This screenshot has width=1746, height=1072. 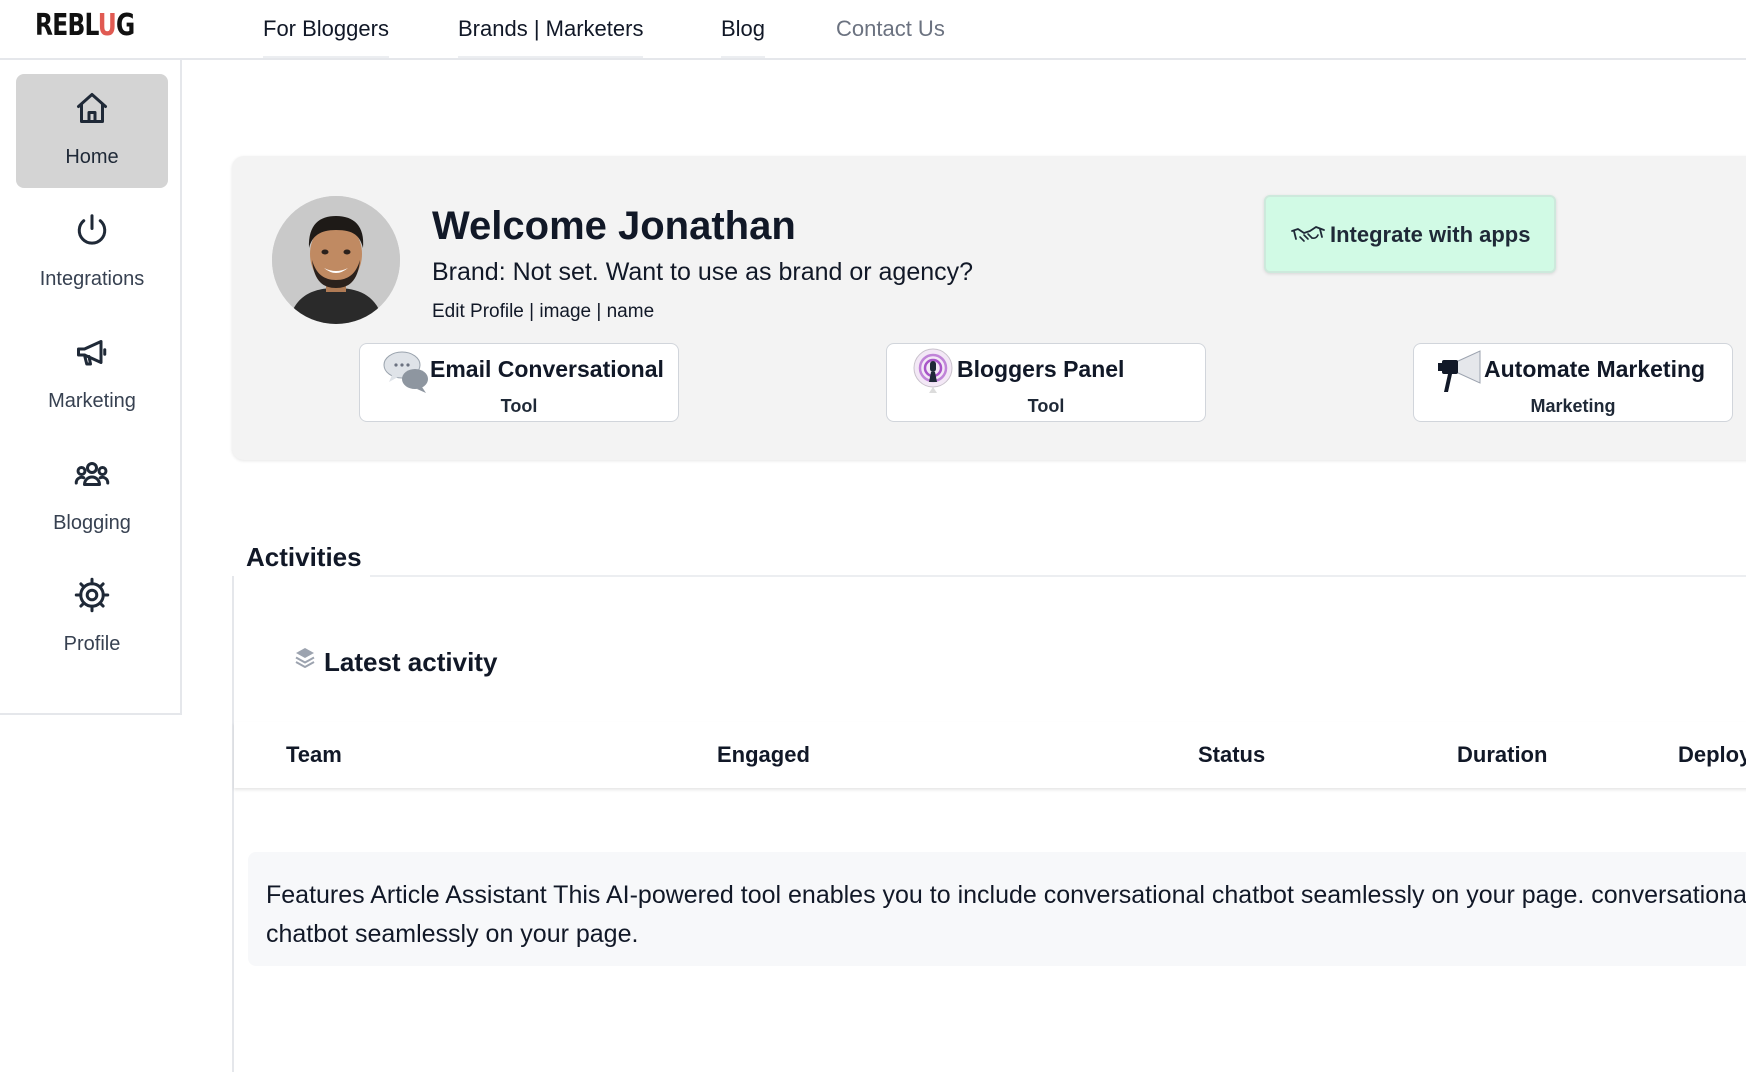 I want to click on tool-name: Automate Marketing, so click(x=1595, y=369).